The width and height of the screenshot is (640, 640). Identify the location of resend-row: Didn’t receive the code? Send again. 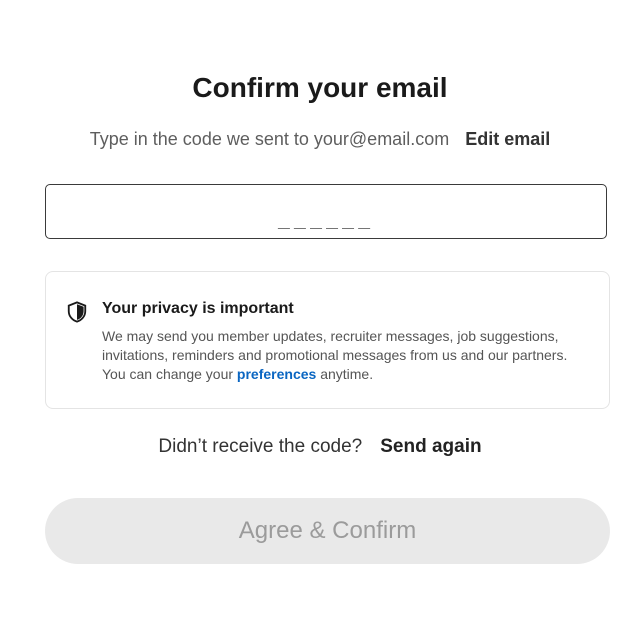
(320, 447).